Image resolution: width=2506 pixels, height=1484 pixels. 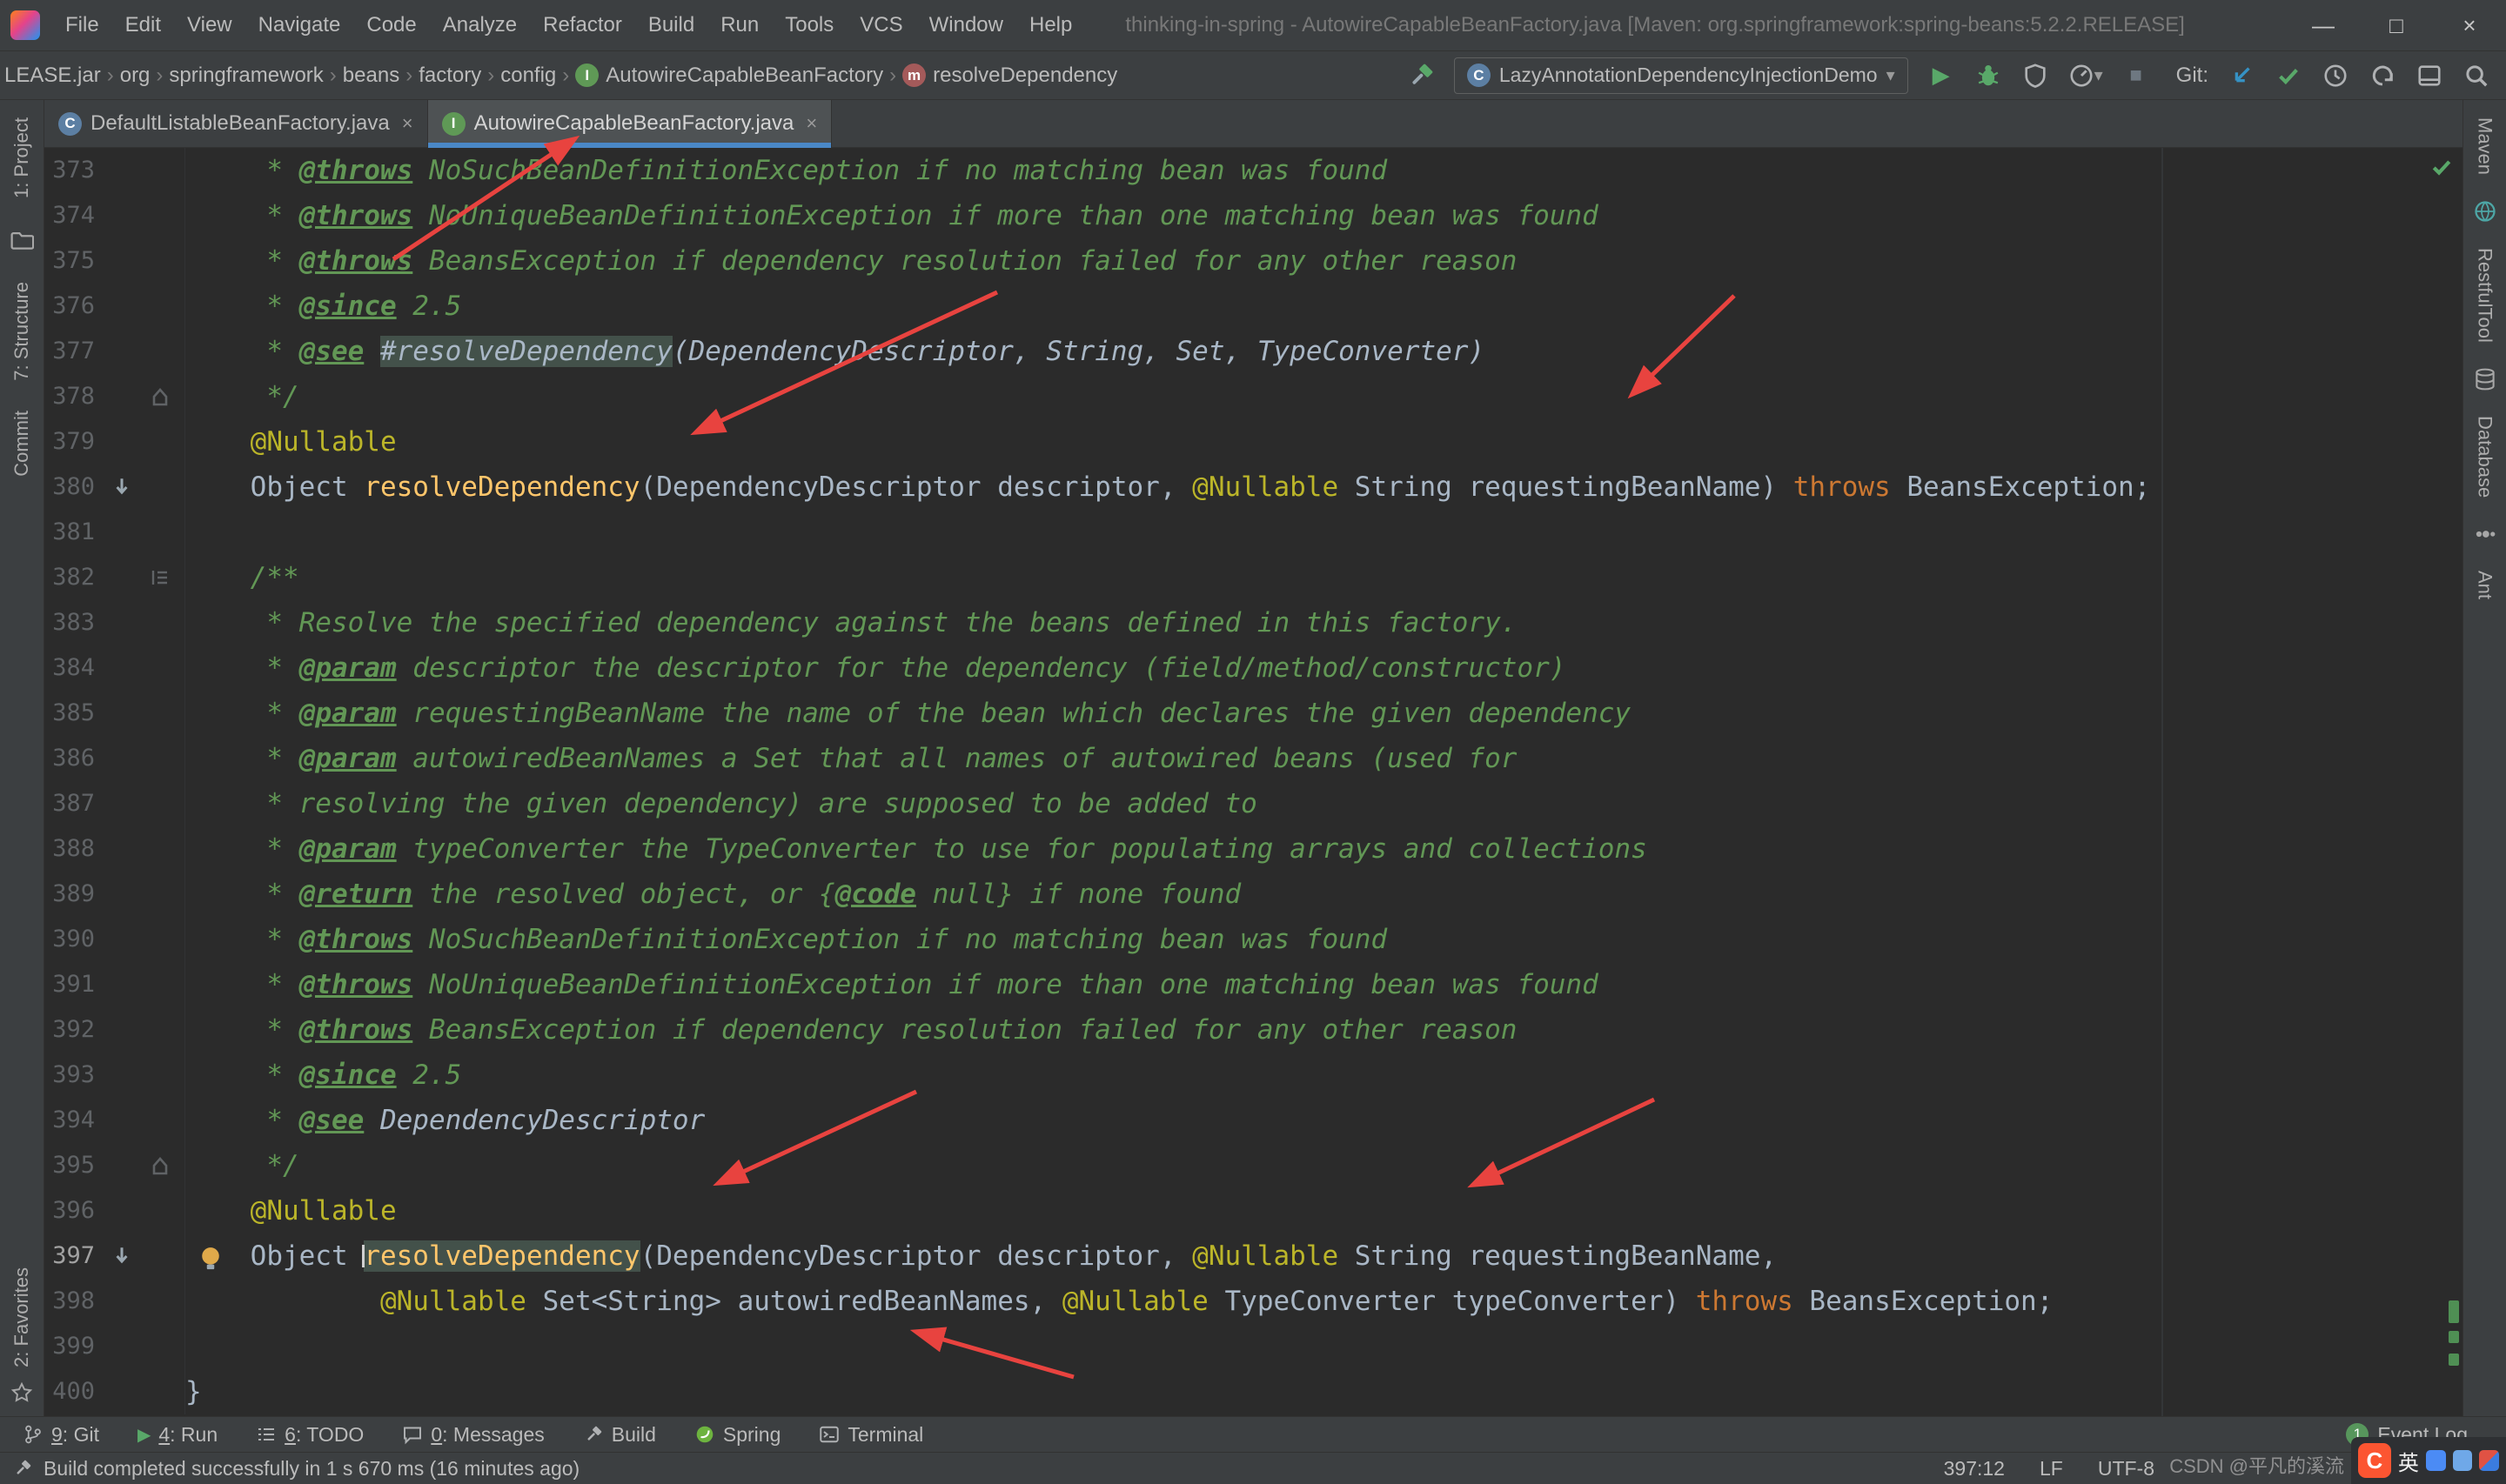 I want to click on breadcrumb-label: beans, so click(x=371, y=75).